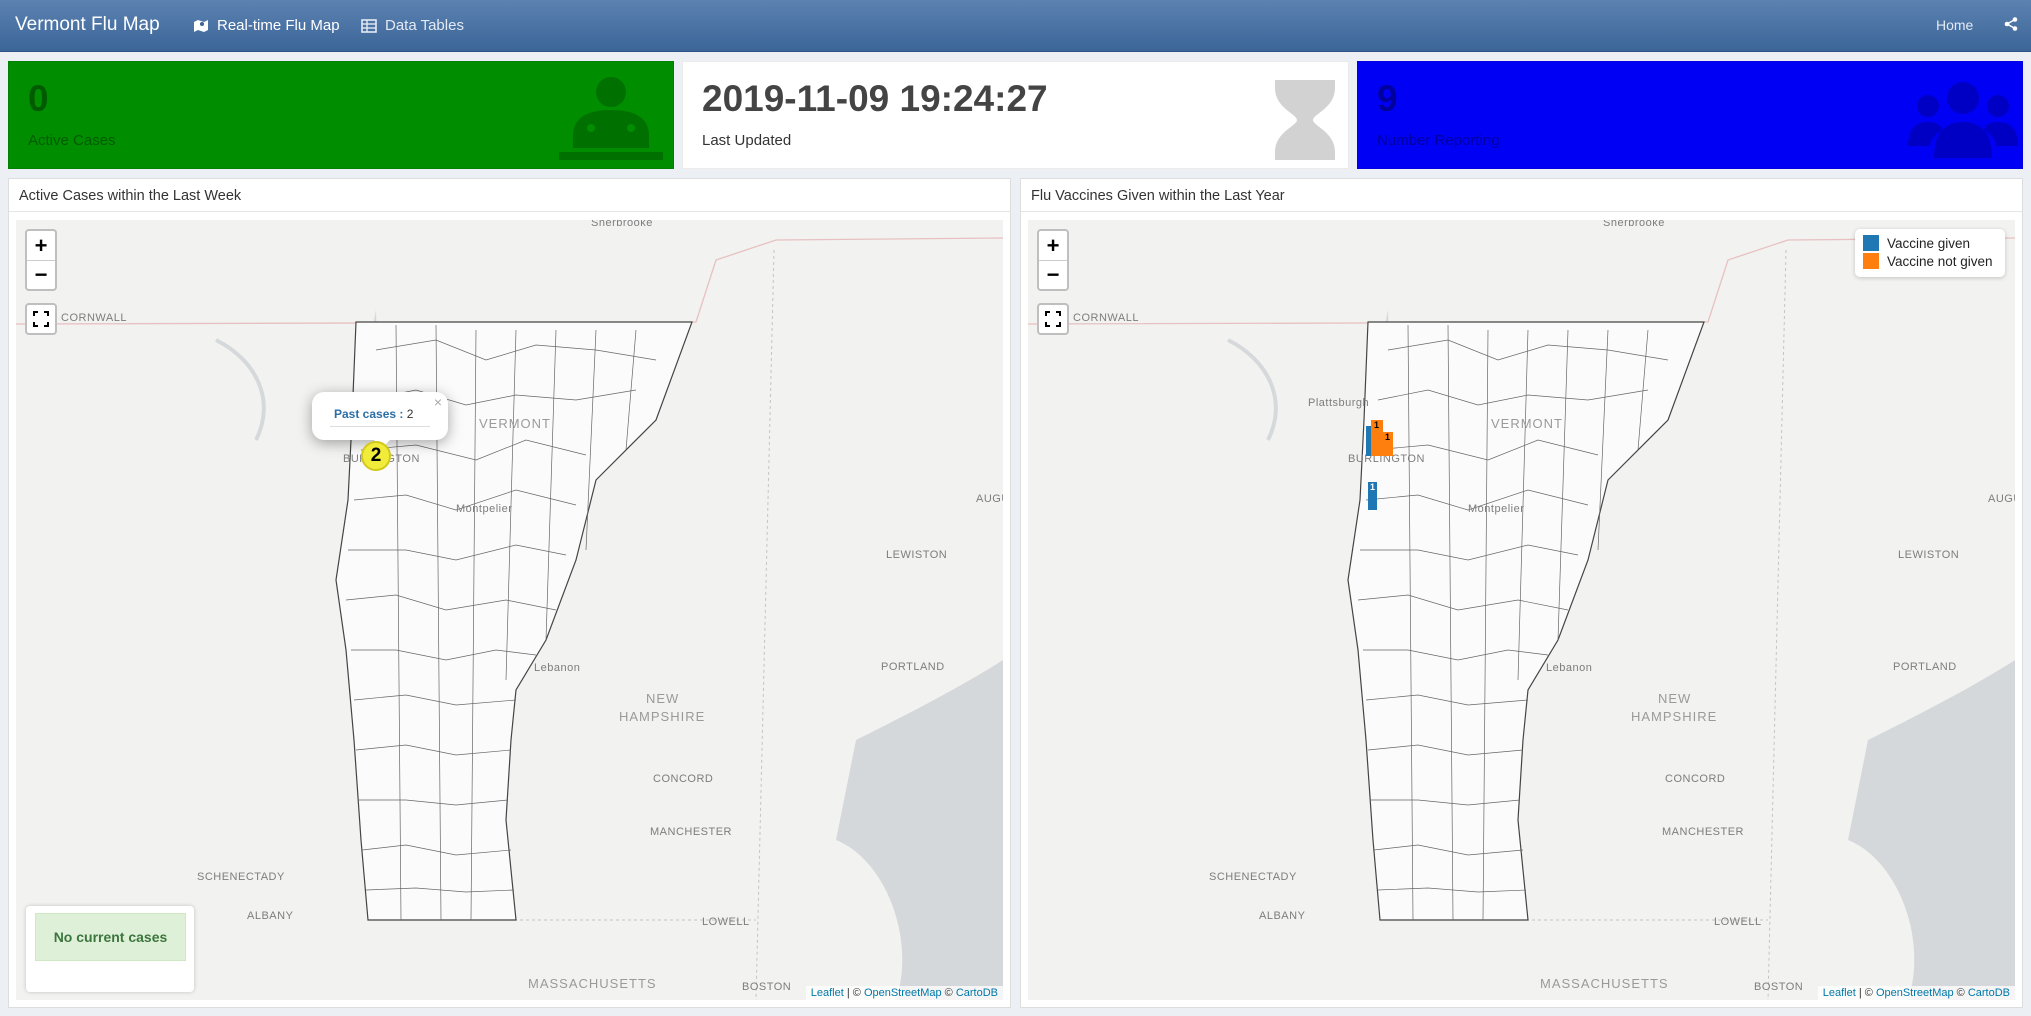  I want to click on popup-key: Past cases :, so click(369, 414).